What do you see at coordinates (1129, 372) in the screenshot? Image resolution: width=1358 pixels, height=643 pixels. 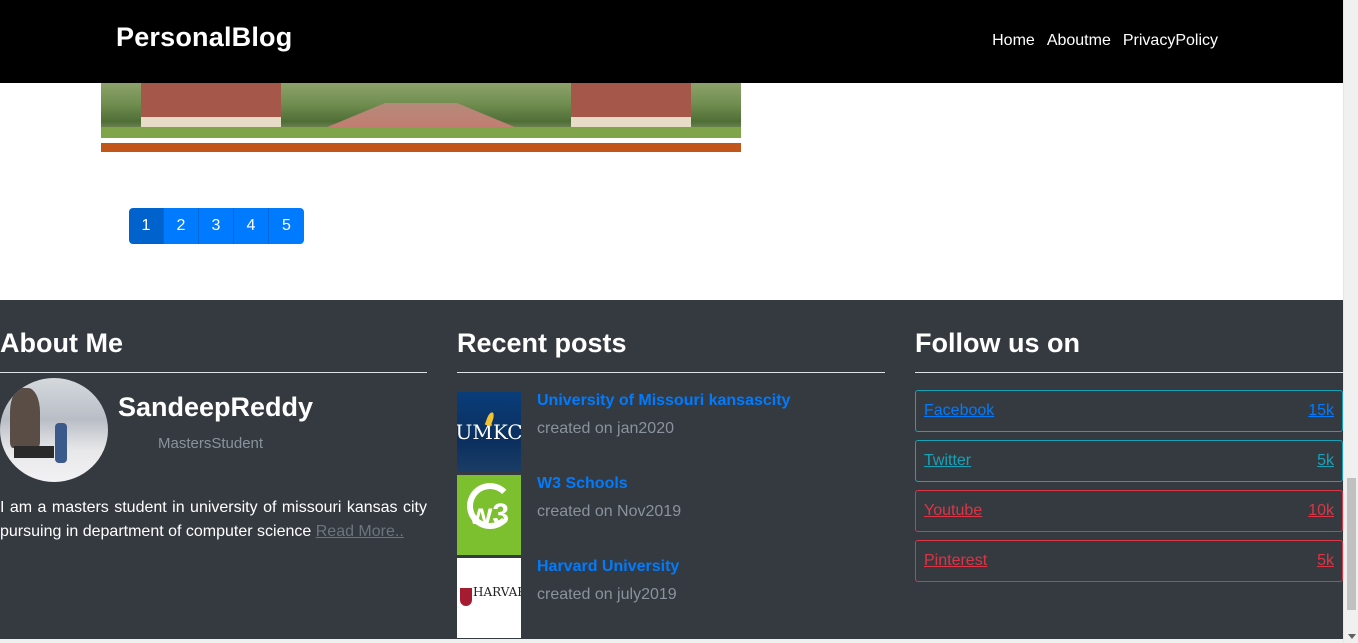 I see `follow-divider` at bounding box center [1129, 372].